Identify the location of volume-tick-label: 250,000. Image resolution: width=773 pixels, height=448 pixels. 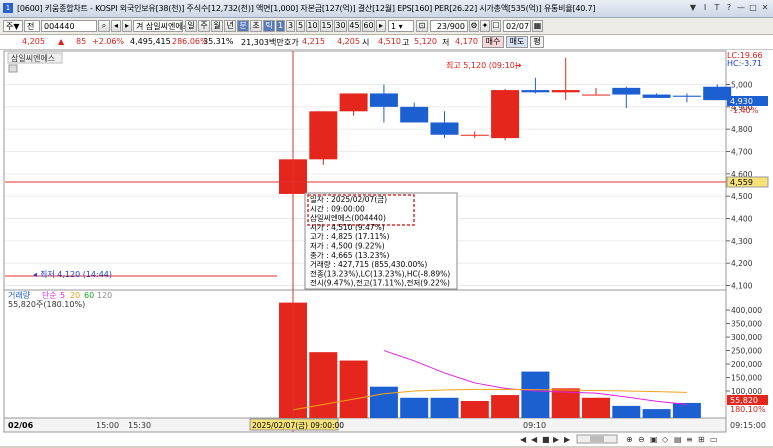
(746, 351).